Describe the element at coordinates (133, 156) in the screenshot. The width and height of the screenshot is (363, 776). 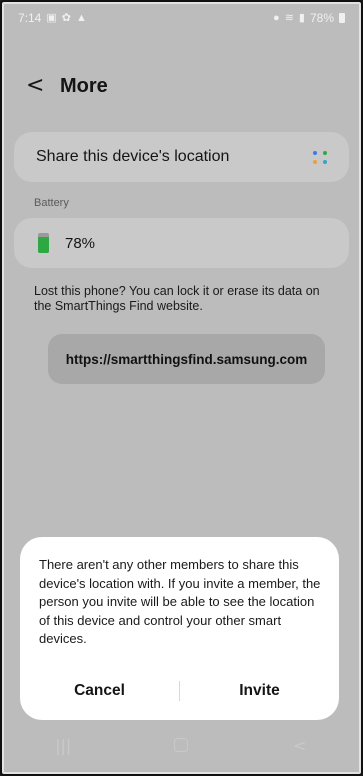
I see `share-location-label: Share this device's location` at that location.